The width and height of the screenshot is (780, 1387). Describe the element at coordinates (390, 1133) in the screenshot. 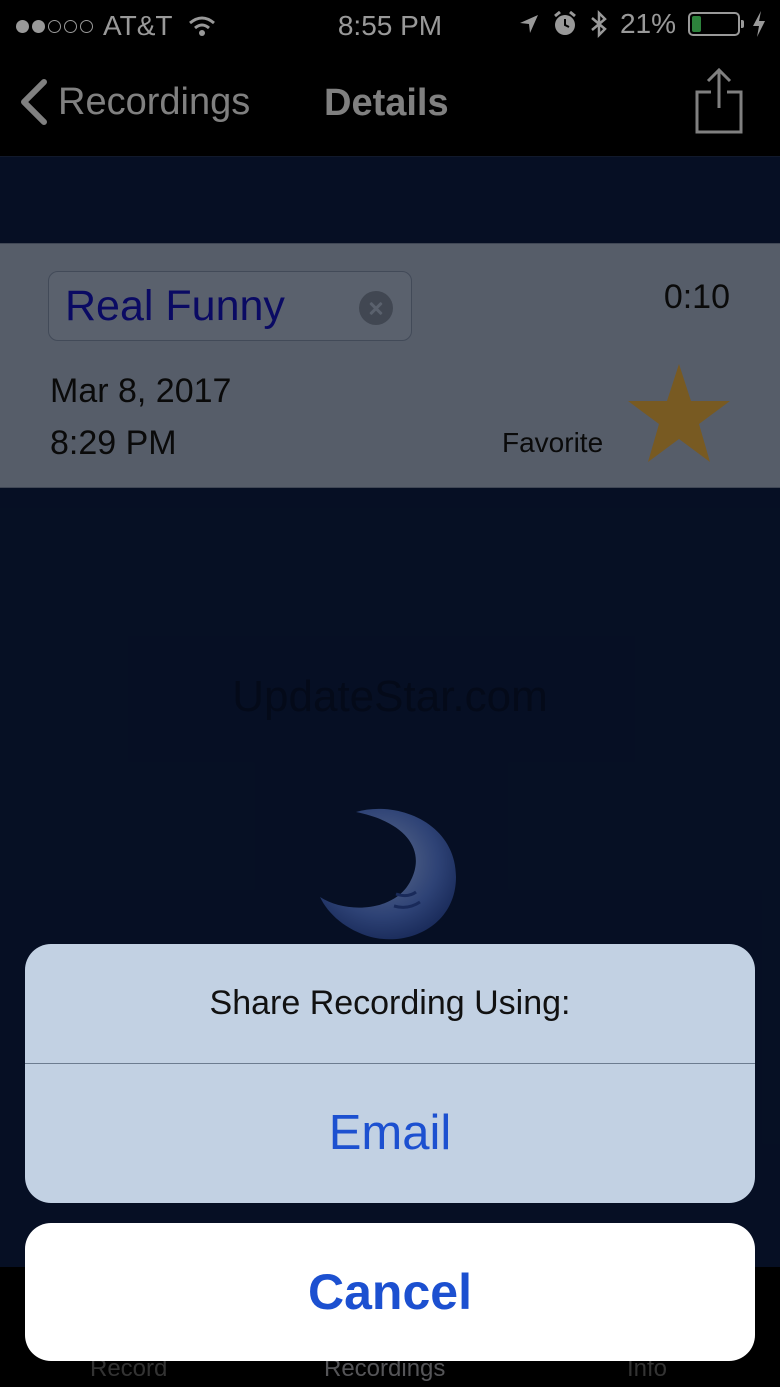

I see `email-option-button: Email` at that location.